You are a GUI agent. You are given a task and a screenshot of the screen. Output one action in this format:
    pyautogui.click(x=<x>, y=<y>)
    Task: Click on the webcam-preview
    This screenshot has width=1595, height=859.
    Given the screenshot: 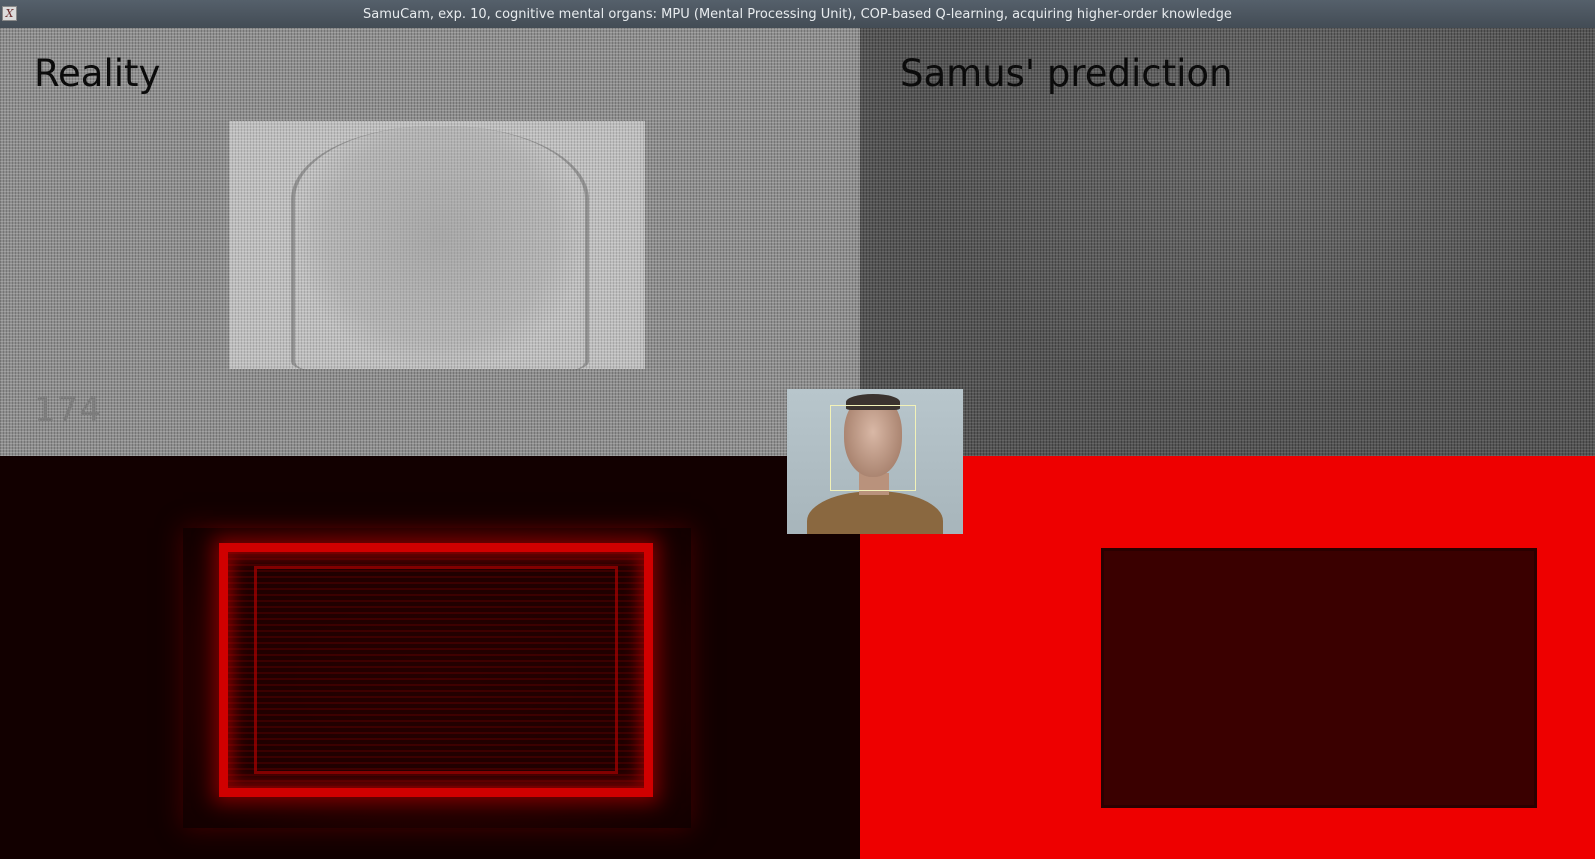 What is the action you would take?
    pyautogui.click(x=875, y=461)
    